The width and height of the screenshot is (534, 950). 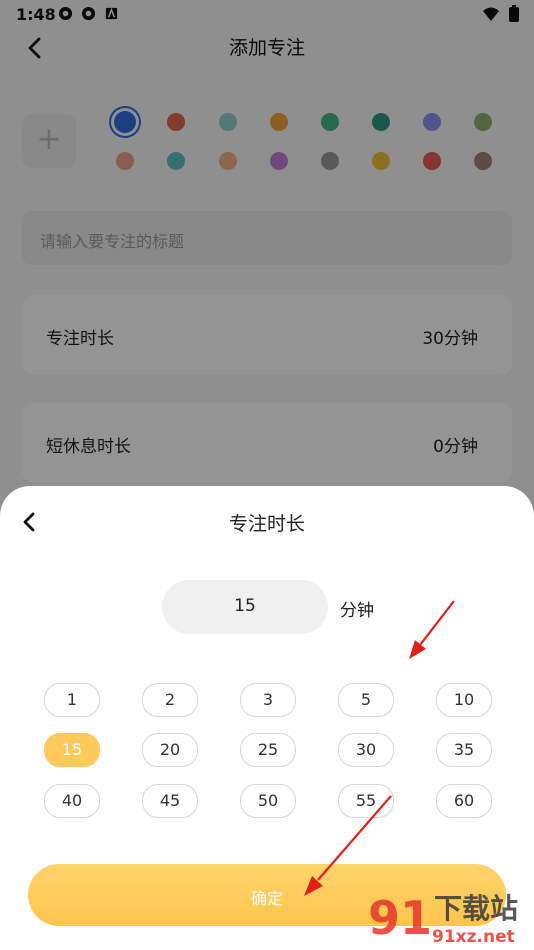 I want to click on watermark-url: 91xz.net, so click(x=473, y=937).